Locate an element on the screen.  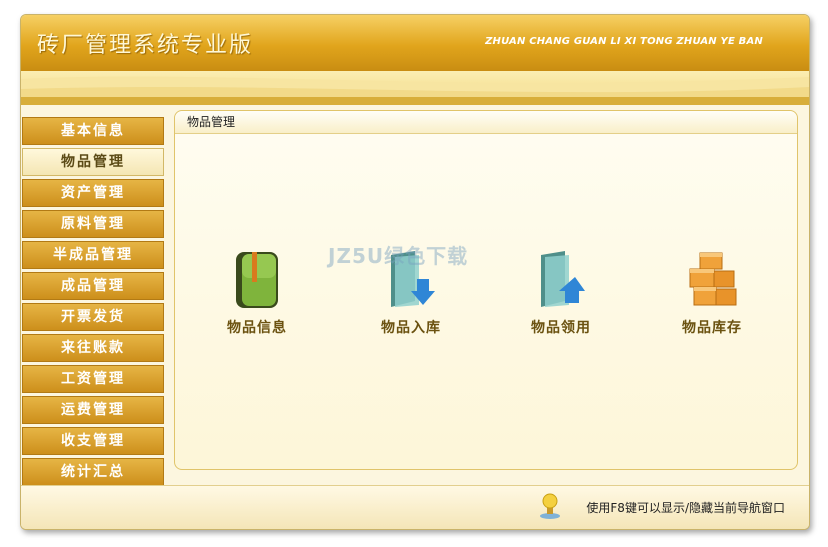
tile-label: 物品入库 is located at coordinates (411, 328).